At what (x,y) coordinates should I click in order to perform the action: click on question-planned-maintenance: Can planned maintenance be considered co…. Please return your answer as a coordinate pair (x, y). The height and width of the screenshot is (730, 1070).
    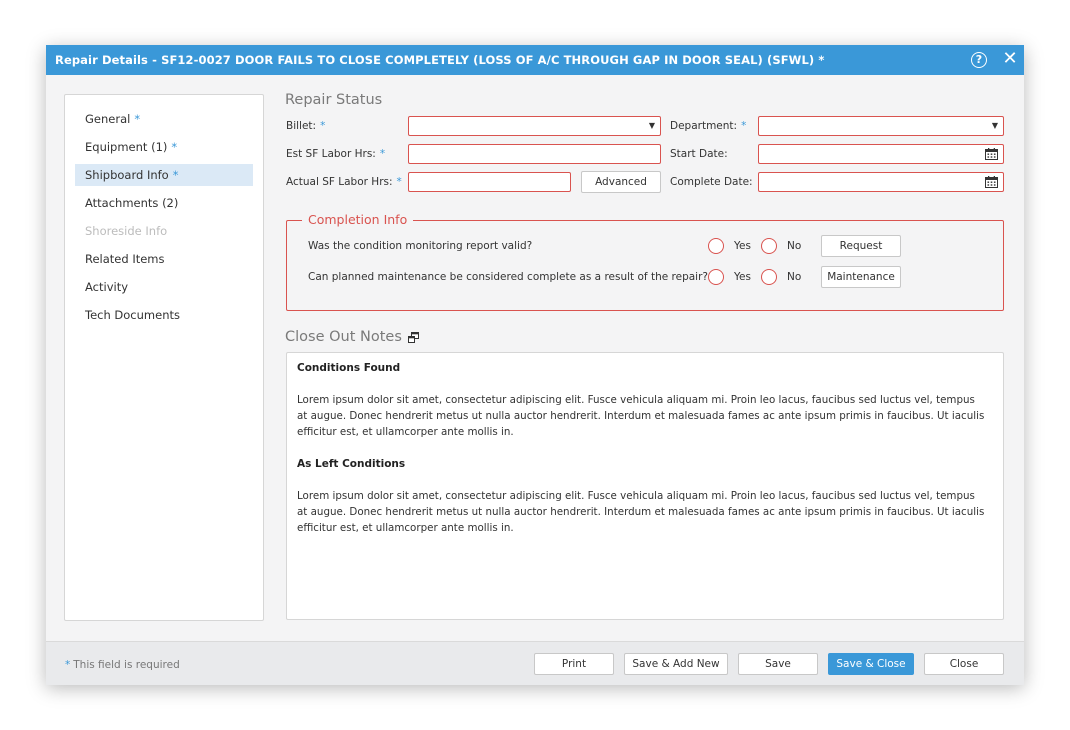
    Looking at the image, I should click on (508, 277).